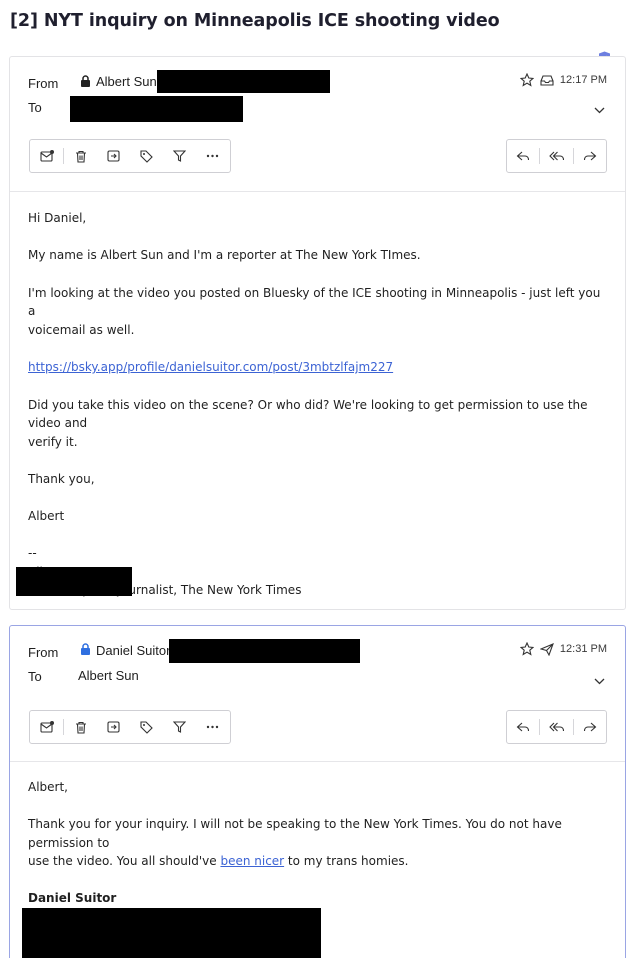  What do you see at coordinates (57, 218) in the screenshot?
I see `greeting: Hi Daniel,` at bounding box center [57, 218].